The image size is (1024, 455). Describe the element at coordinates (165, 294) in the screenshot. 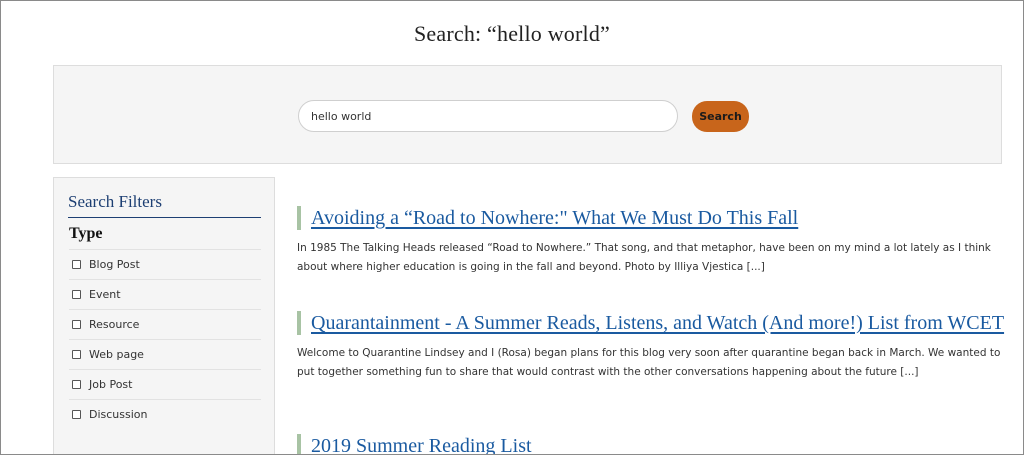

I see `filter-event: Event` at that location.